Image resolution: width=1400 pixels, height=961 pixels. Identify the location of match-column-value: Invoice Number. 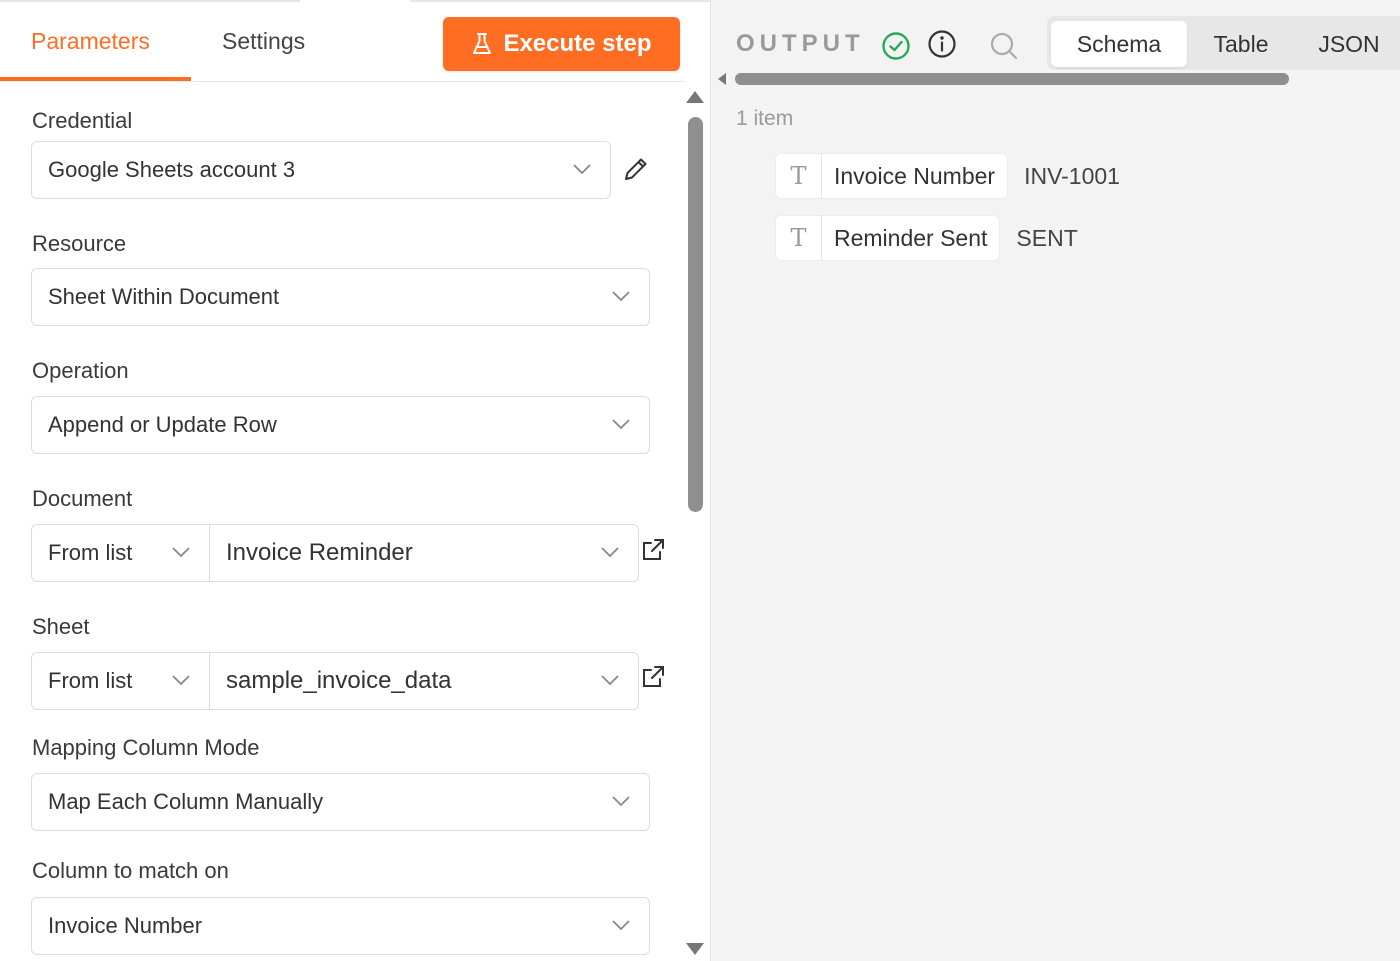
(125, 925).